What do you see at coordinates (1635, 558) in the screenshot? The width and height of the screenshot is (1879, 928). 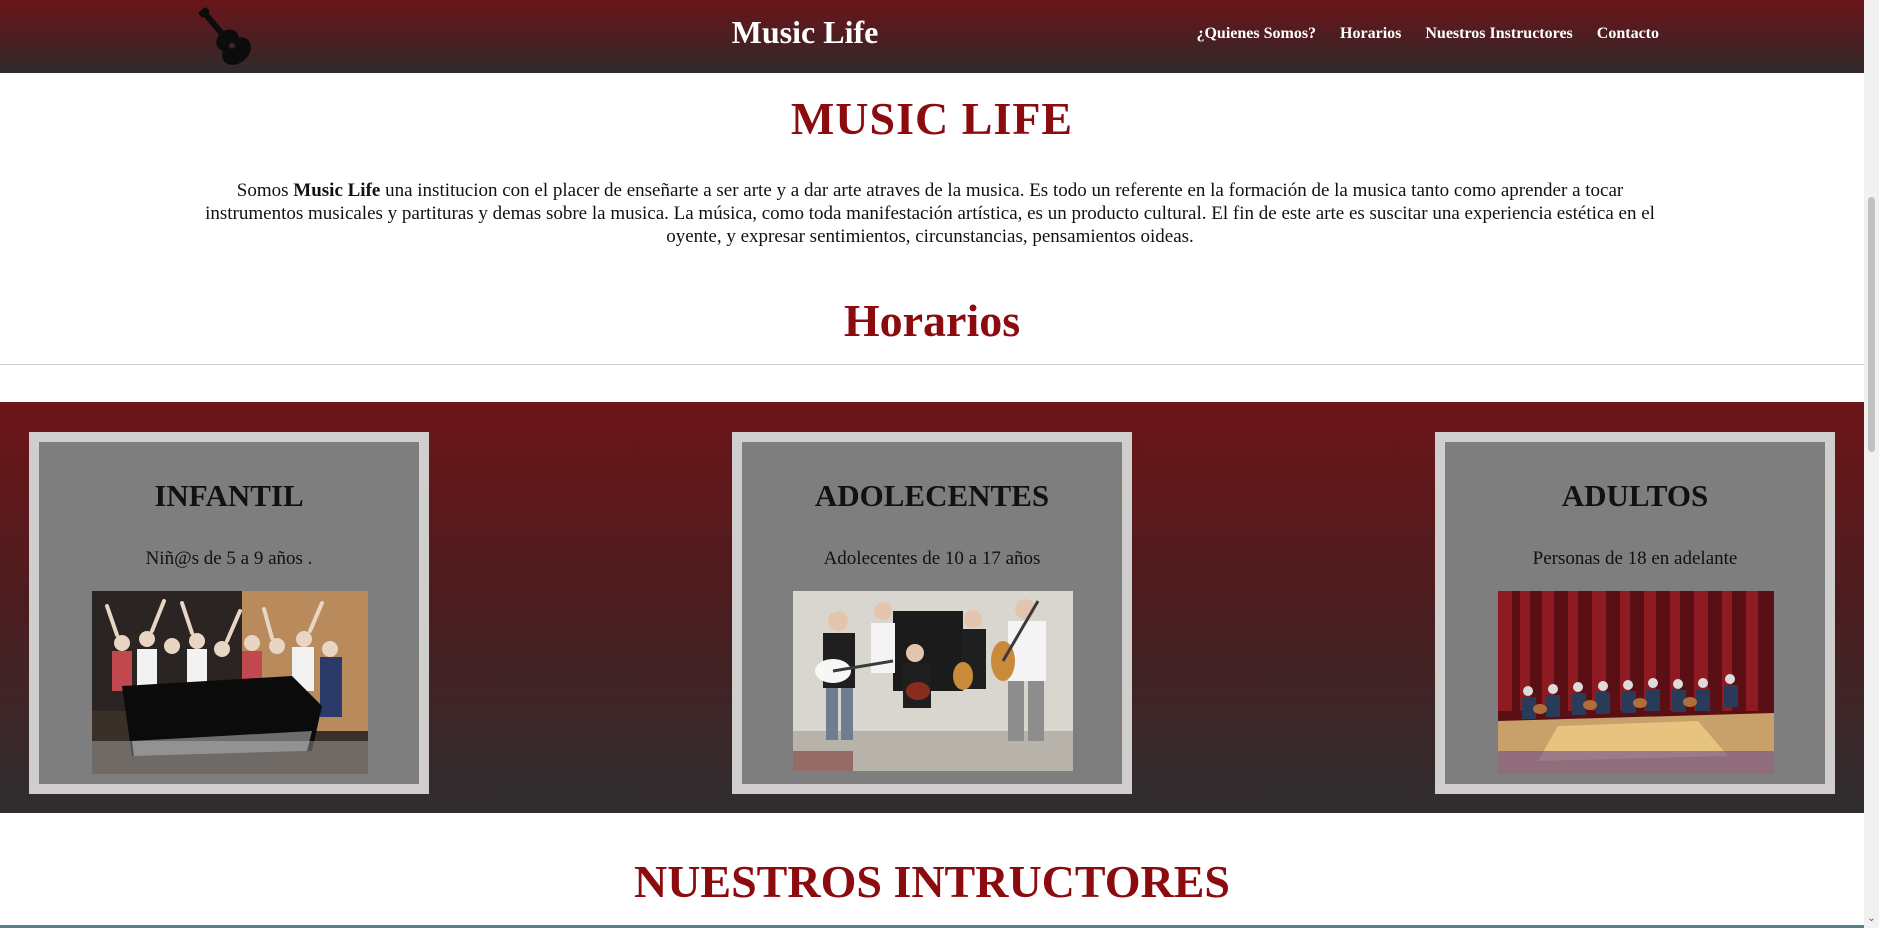 I see `card-subtitle: Personas de 18 en adelante` at bounding box center [1635, 558].